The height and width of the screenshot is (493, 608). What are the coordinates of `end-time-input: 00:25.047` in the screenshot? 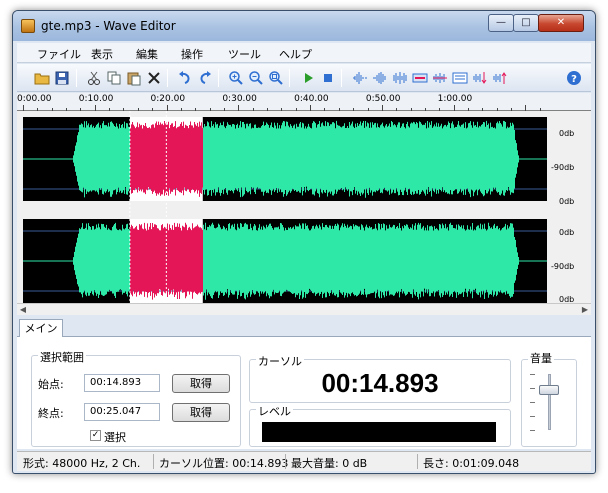 It's located at (122, 412).